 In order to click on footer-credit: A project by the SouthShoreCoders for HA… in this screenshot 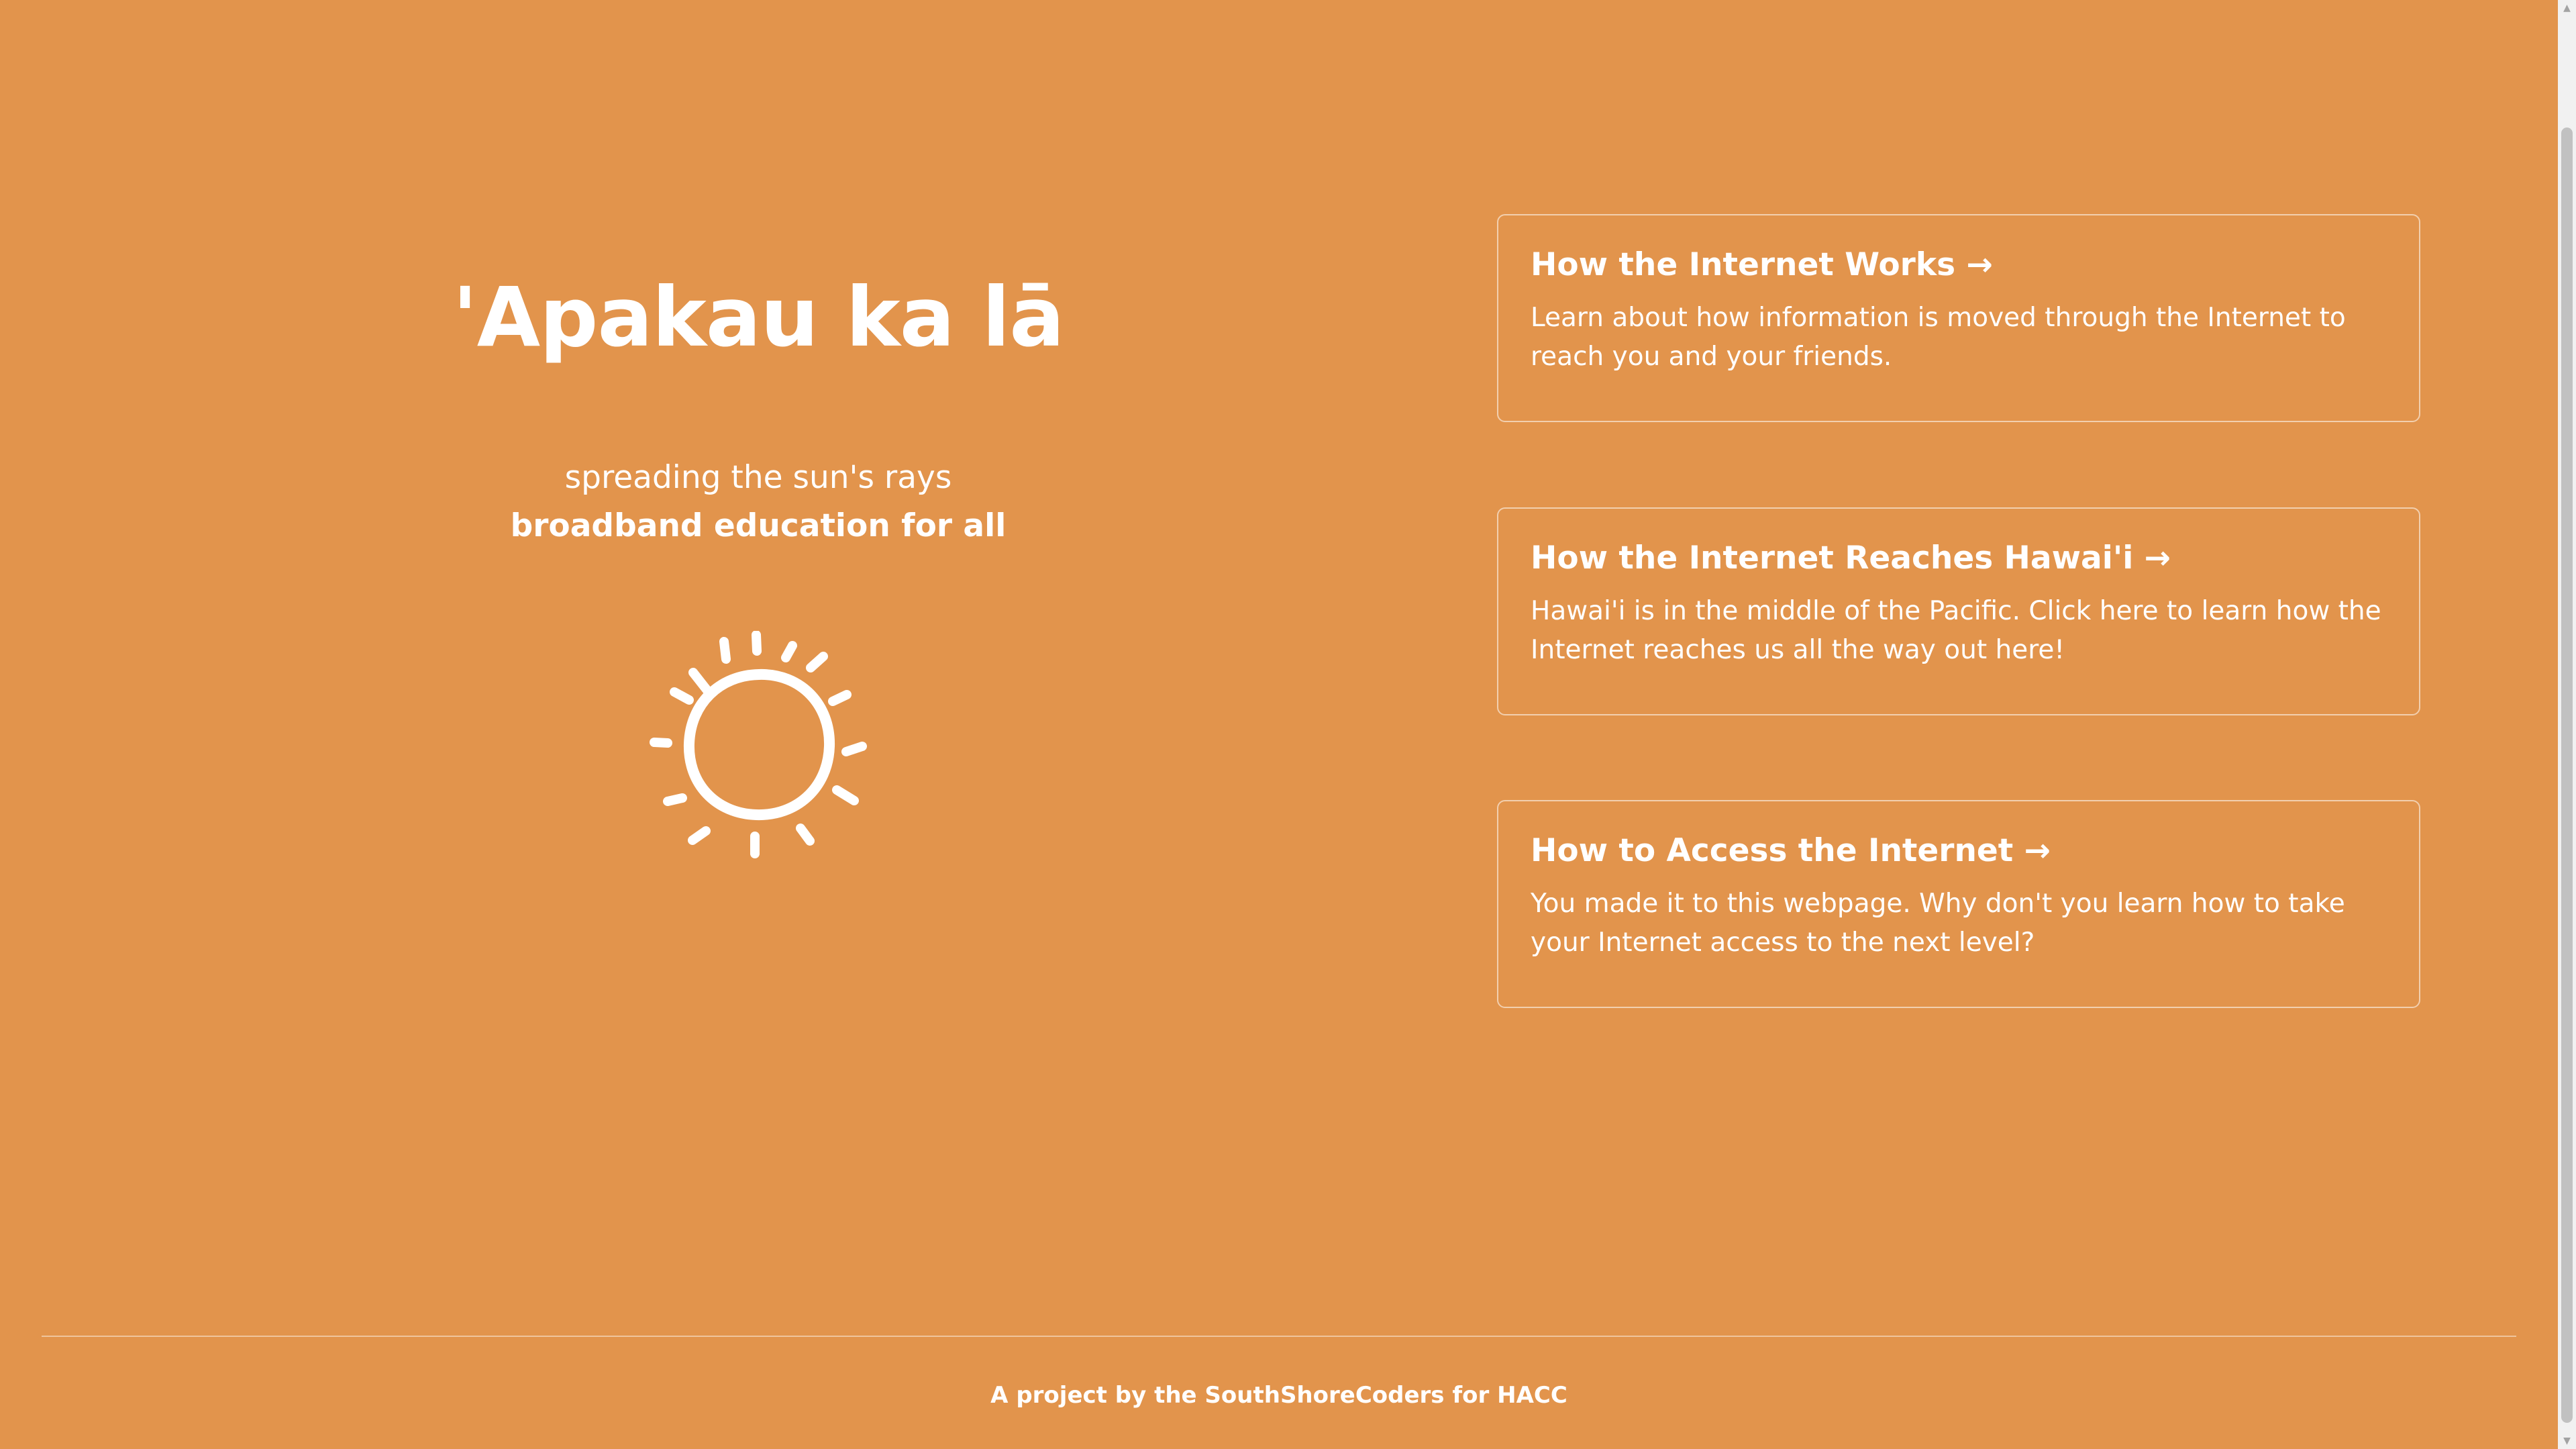, I will do `click(1278, 1395)`.